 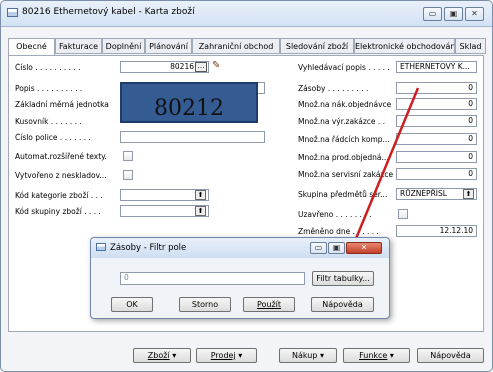 What do you see at coordinates (101, 247) in the screenshot?
I see `dialog-window-icon` at bounding box center [101, 247].